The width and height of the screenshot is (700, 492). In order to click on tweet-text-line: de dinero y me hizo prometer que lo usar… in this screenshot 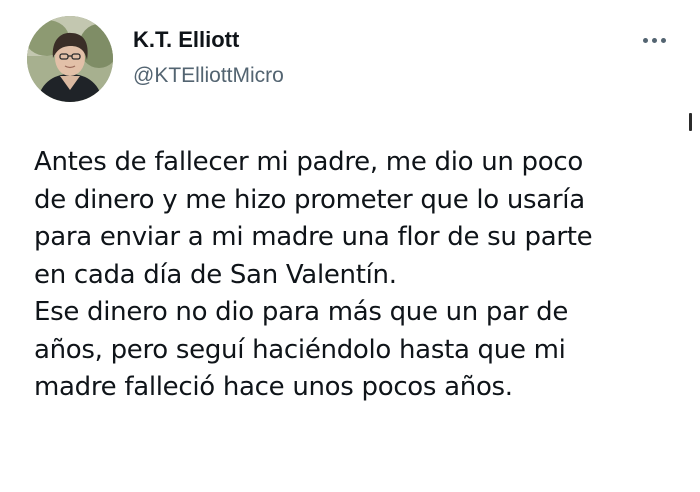, I will do `click(309, 199)`.